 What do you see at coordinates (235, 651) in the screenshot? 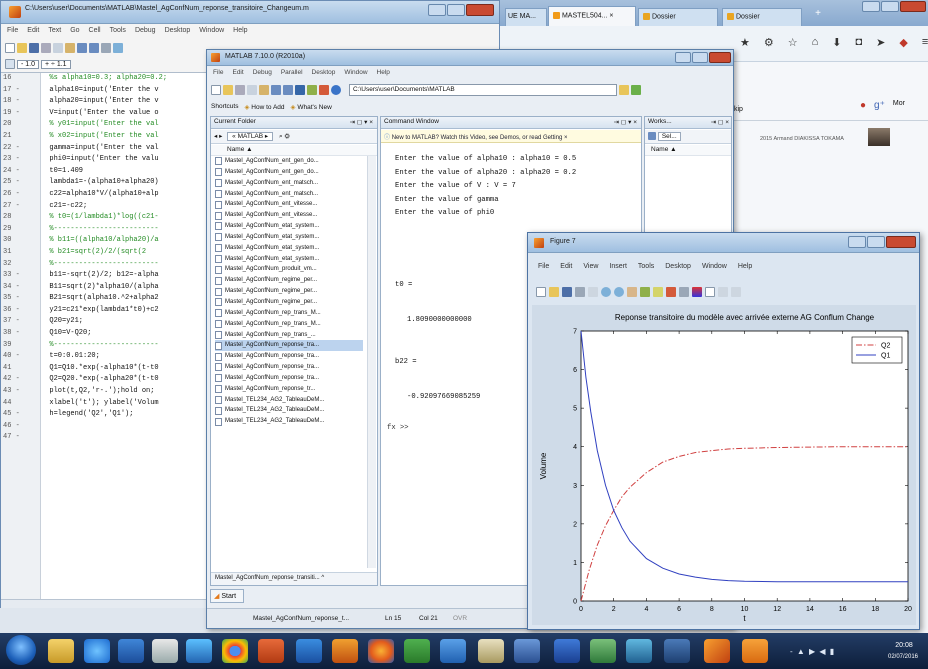
I see `chrome-app-icon` at bounding box center [235, 651].